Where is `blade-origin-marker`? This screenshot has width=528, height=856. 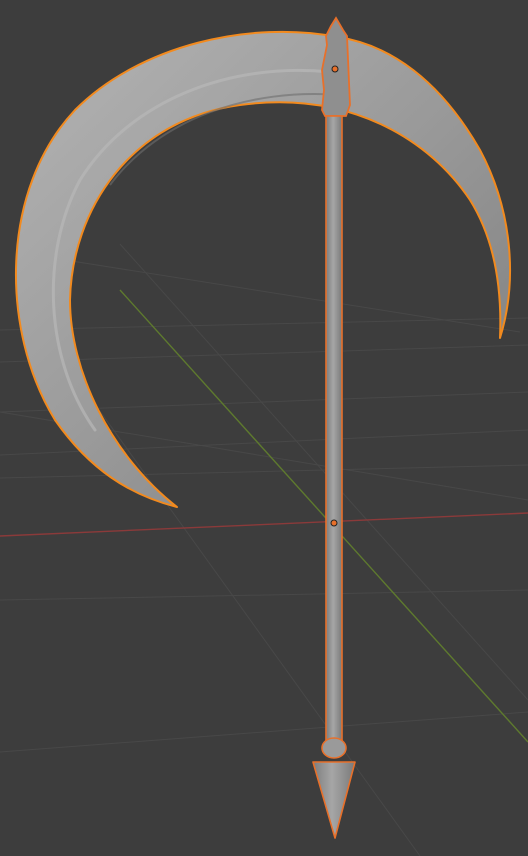
blade-origin-marker is located at coordinates (335, 69).